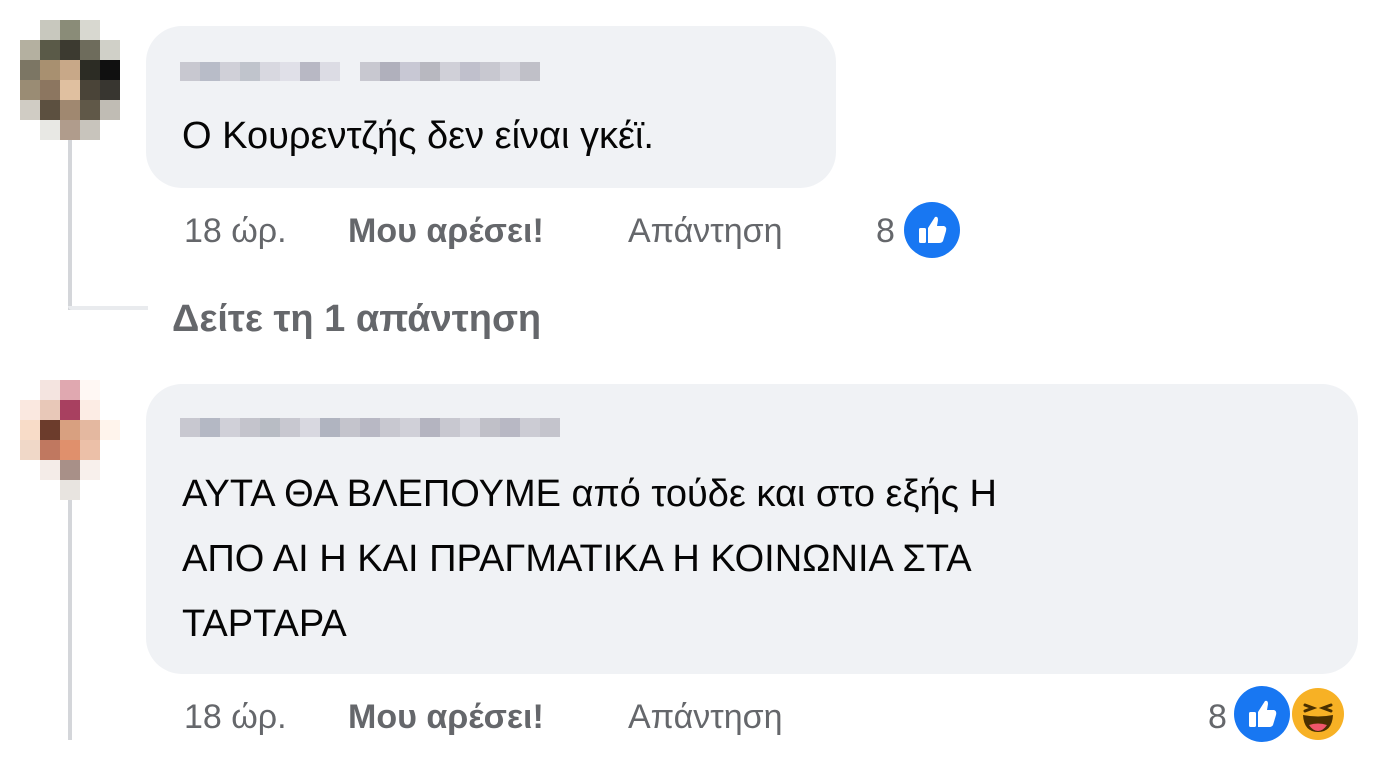  Describe the element at coordinates (491, 107) in the screenshot. I see `comment-bubble: Ο Κουρεντζής δεν είναι γκέϊ.` at that location.